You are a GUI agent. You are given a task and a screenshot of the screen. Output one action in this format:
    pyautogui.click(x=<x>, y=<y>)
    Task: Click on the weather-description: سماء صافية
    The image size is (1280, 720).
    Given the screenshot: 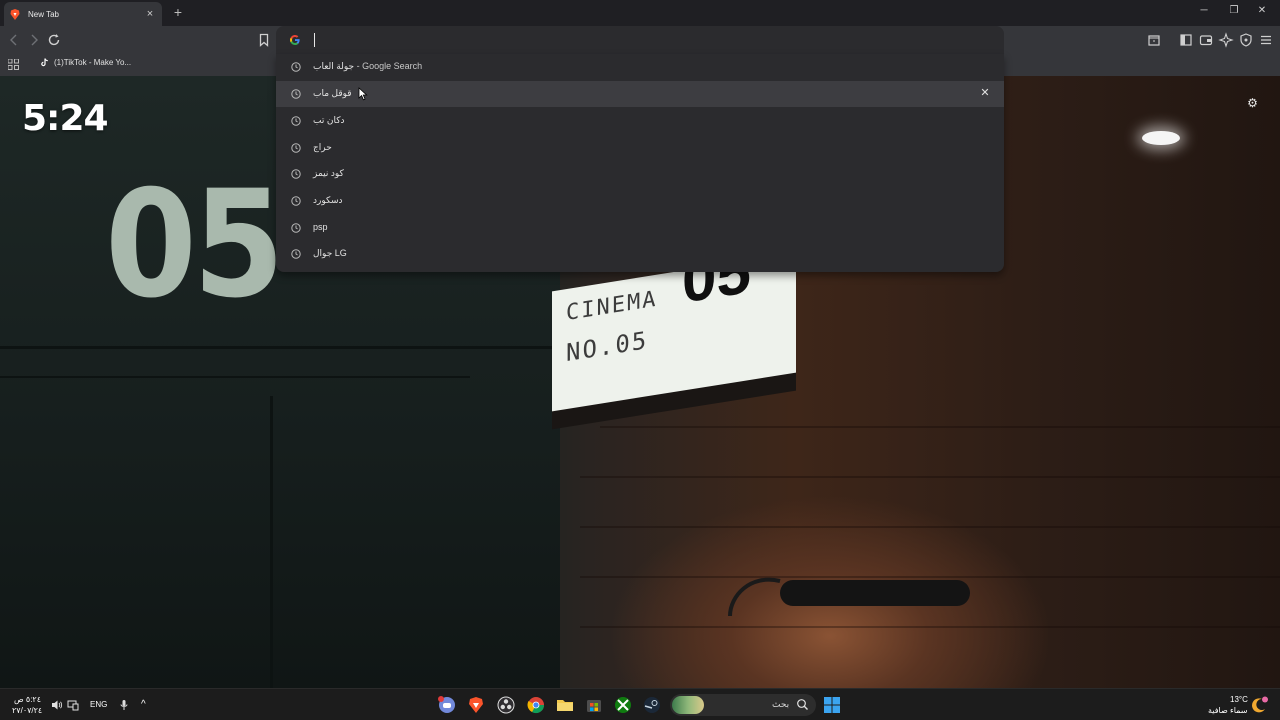 What is the action you would take?
    pyautogui.click(x=1228, y=710)
    